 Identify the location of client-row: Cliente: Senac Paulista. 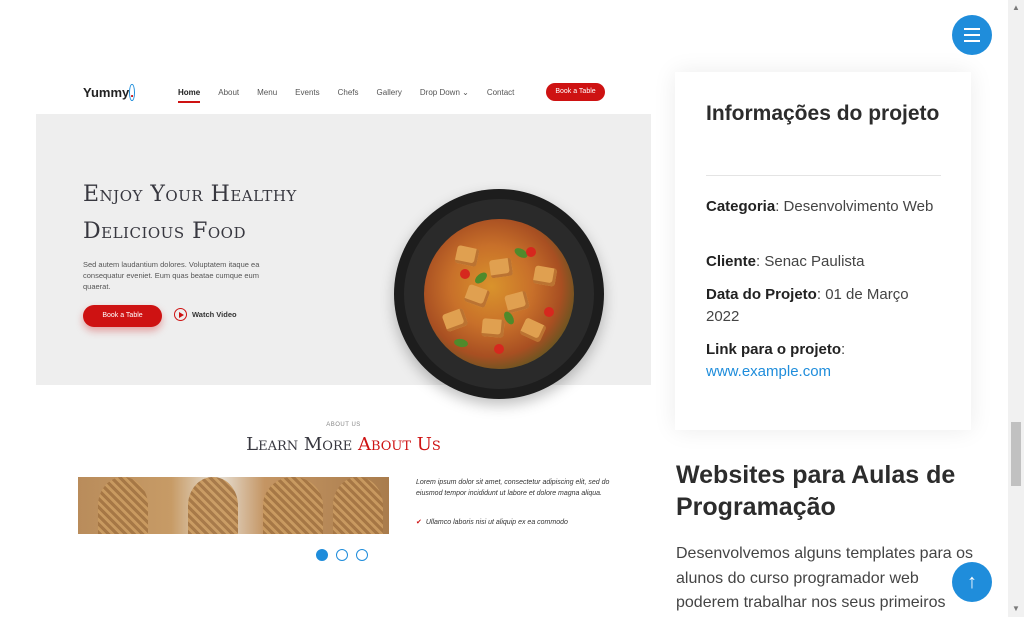
(785, 261).